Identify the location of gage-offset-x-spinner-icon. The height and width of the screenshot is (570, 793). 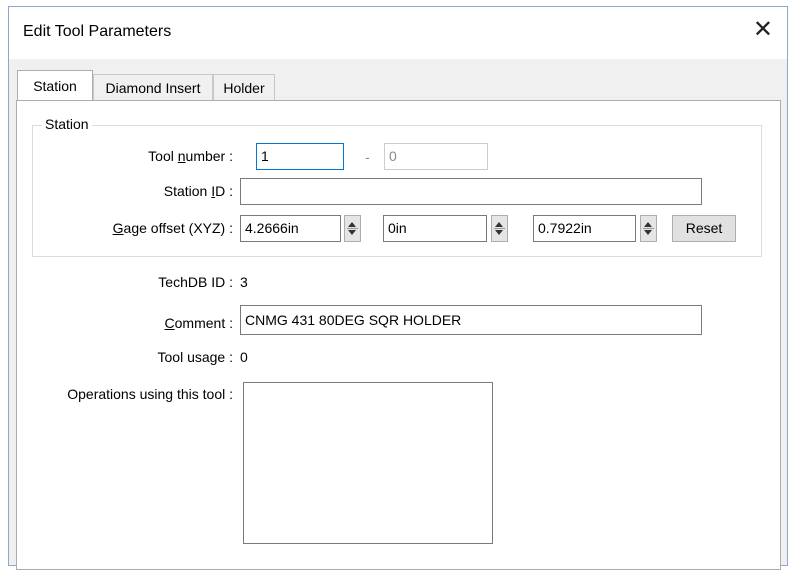
(352, 228).